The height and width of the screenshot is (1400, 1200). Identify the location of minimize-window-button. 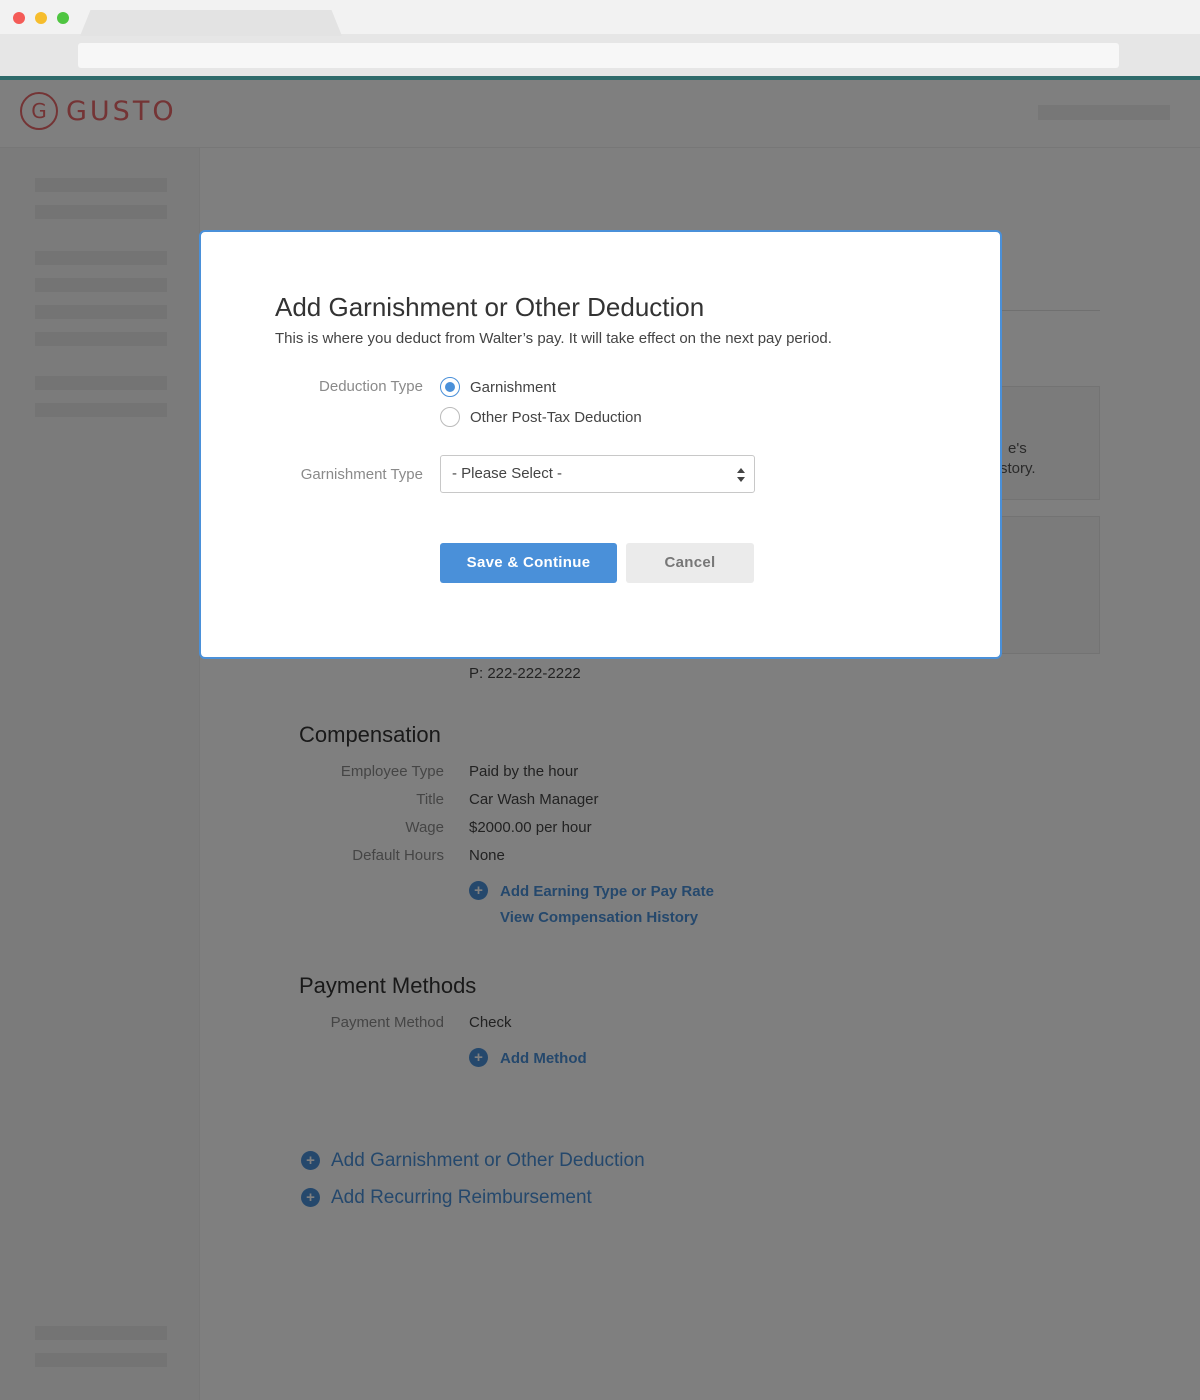
(41, 18).